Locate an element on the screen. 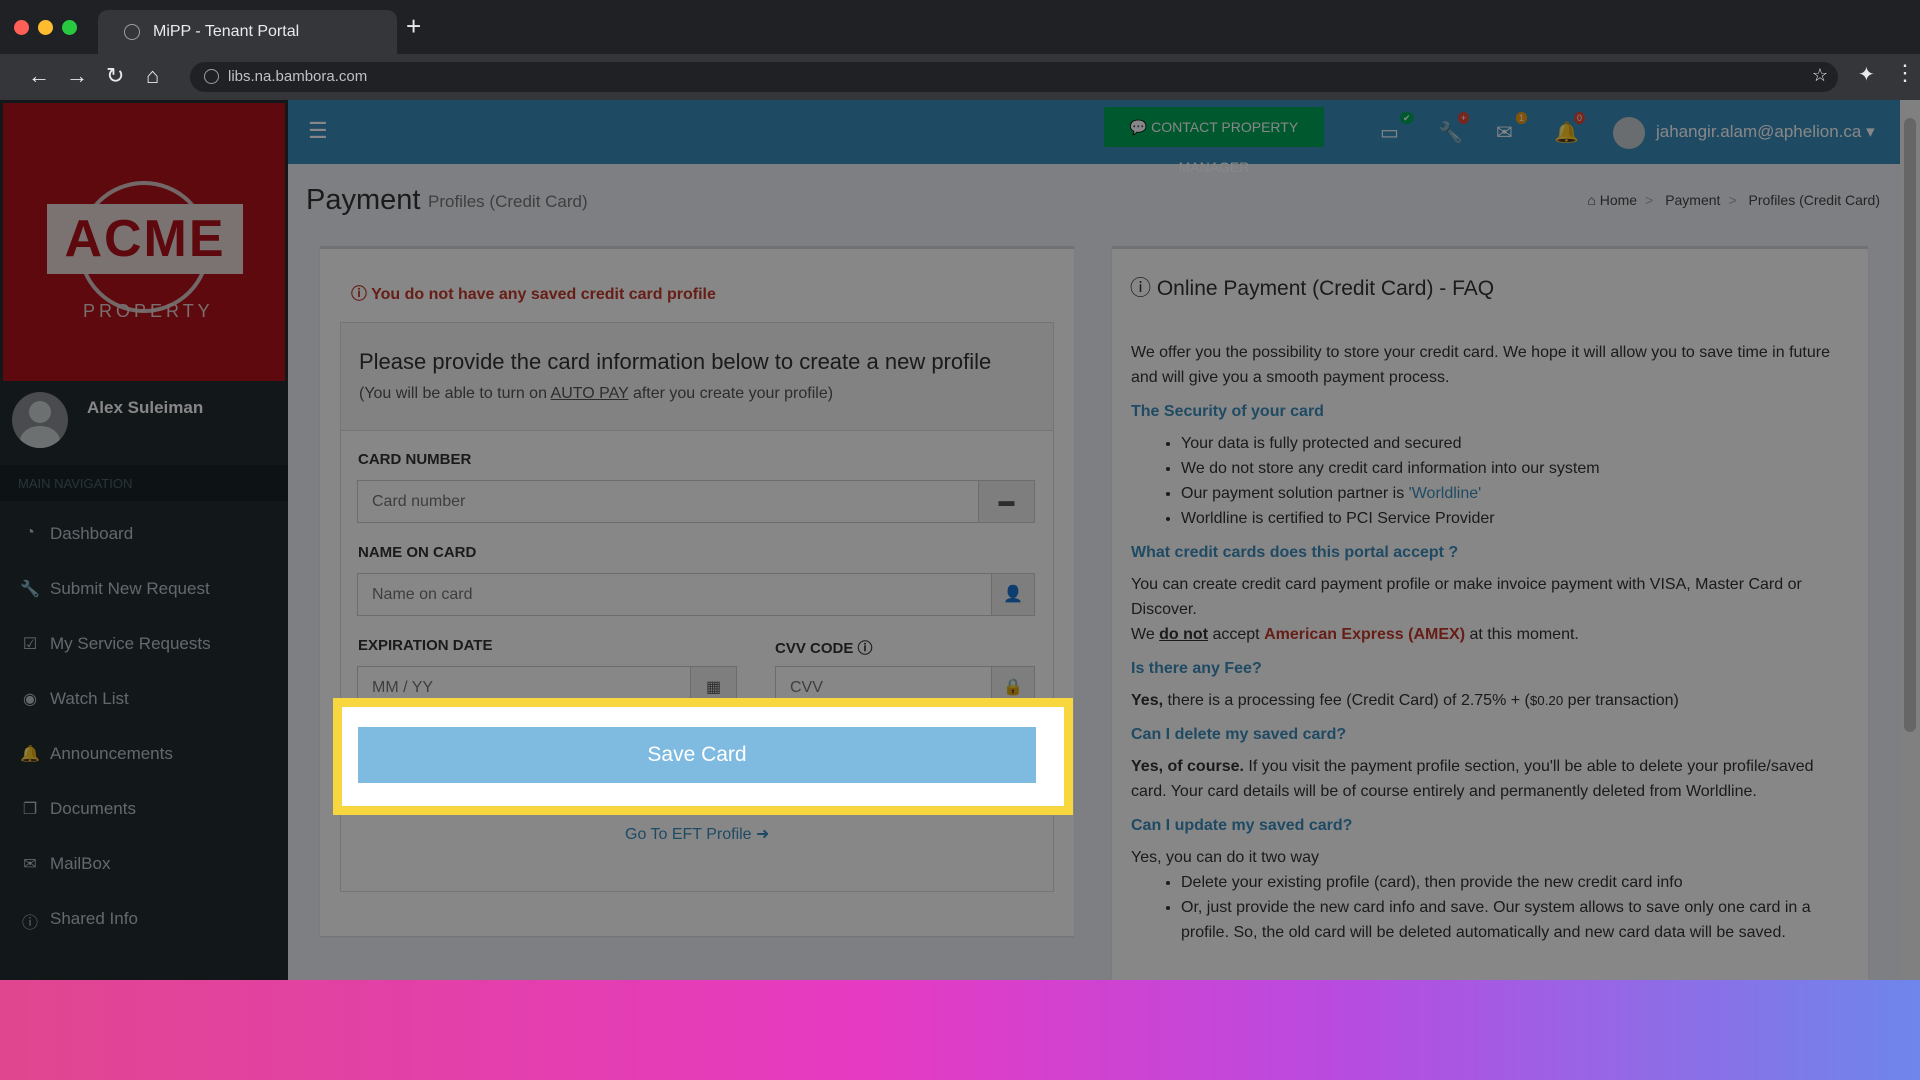  eft-link-text: Go To EFT Profile is located at coordinates (688, 834).